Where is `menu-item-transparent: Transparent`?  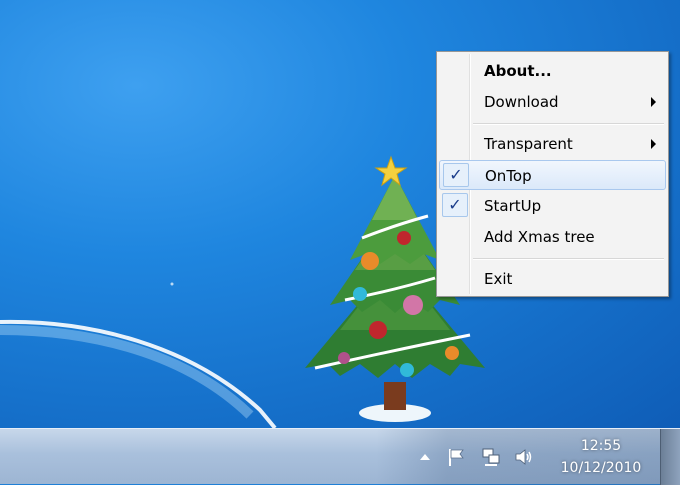
menu-item-transparent: Transparent is located at coordinates (552, 144).